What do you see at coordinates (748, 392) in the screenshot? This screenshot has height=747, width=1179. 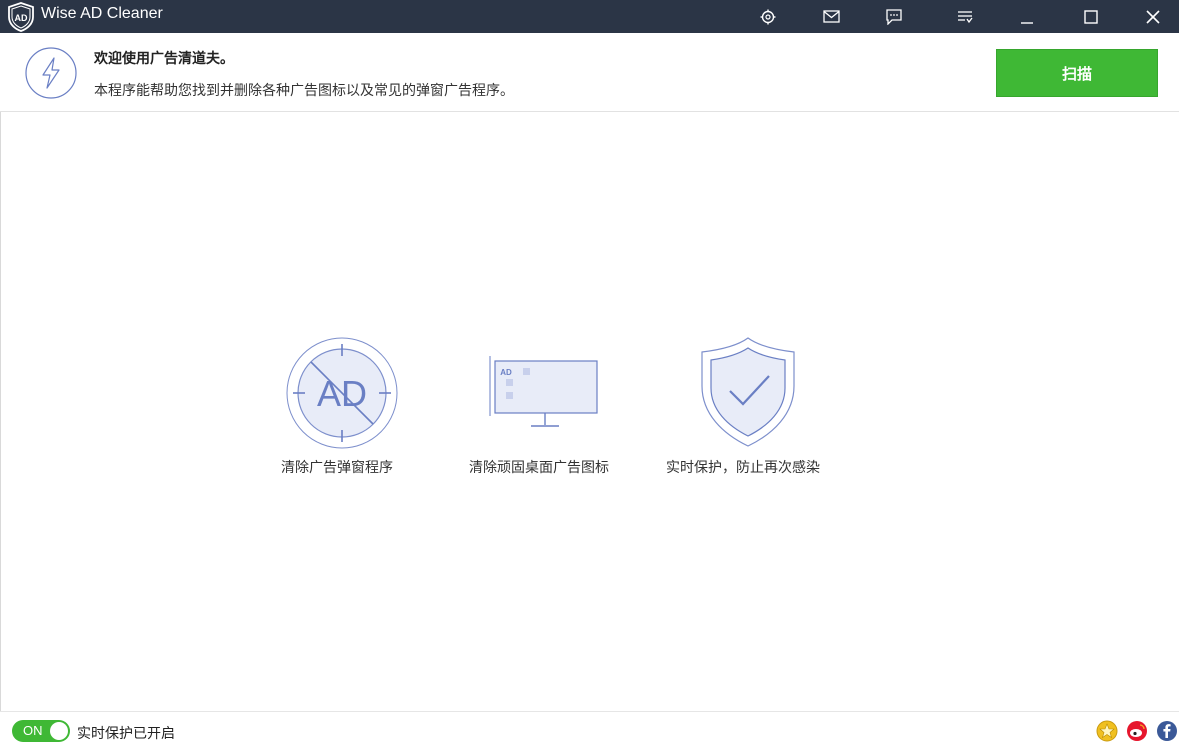 I see `shield-check-icon` at bounding box center [748, 392].